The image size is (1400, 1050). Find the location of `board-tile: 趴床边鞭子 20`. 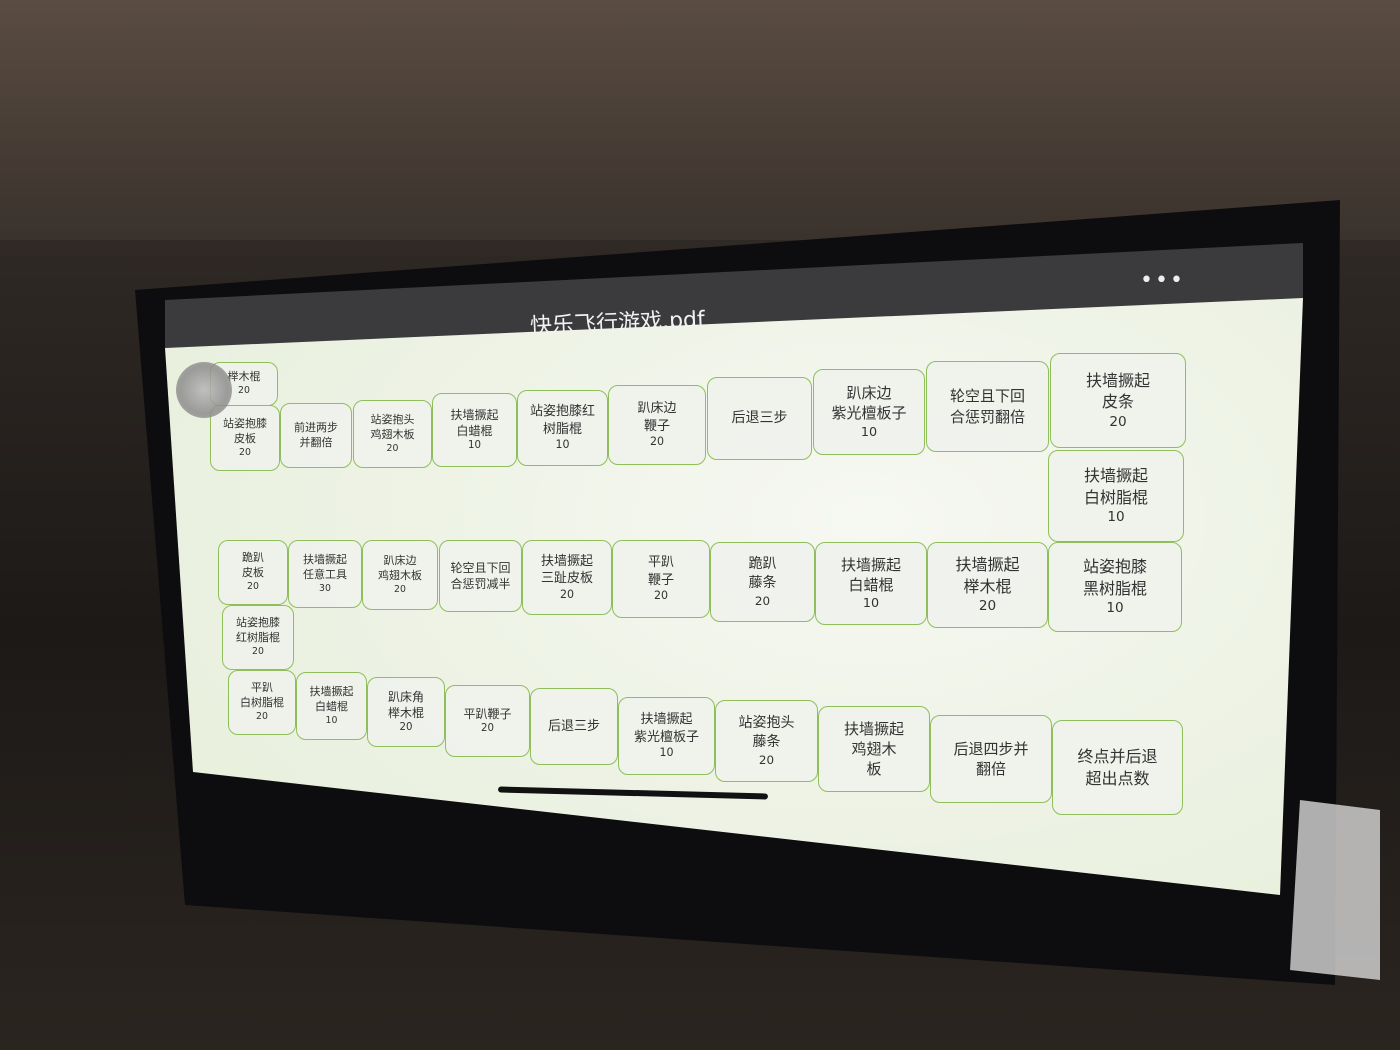

board-tile: 趴床边鞭子 20 is located at coordinates (657, 425).